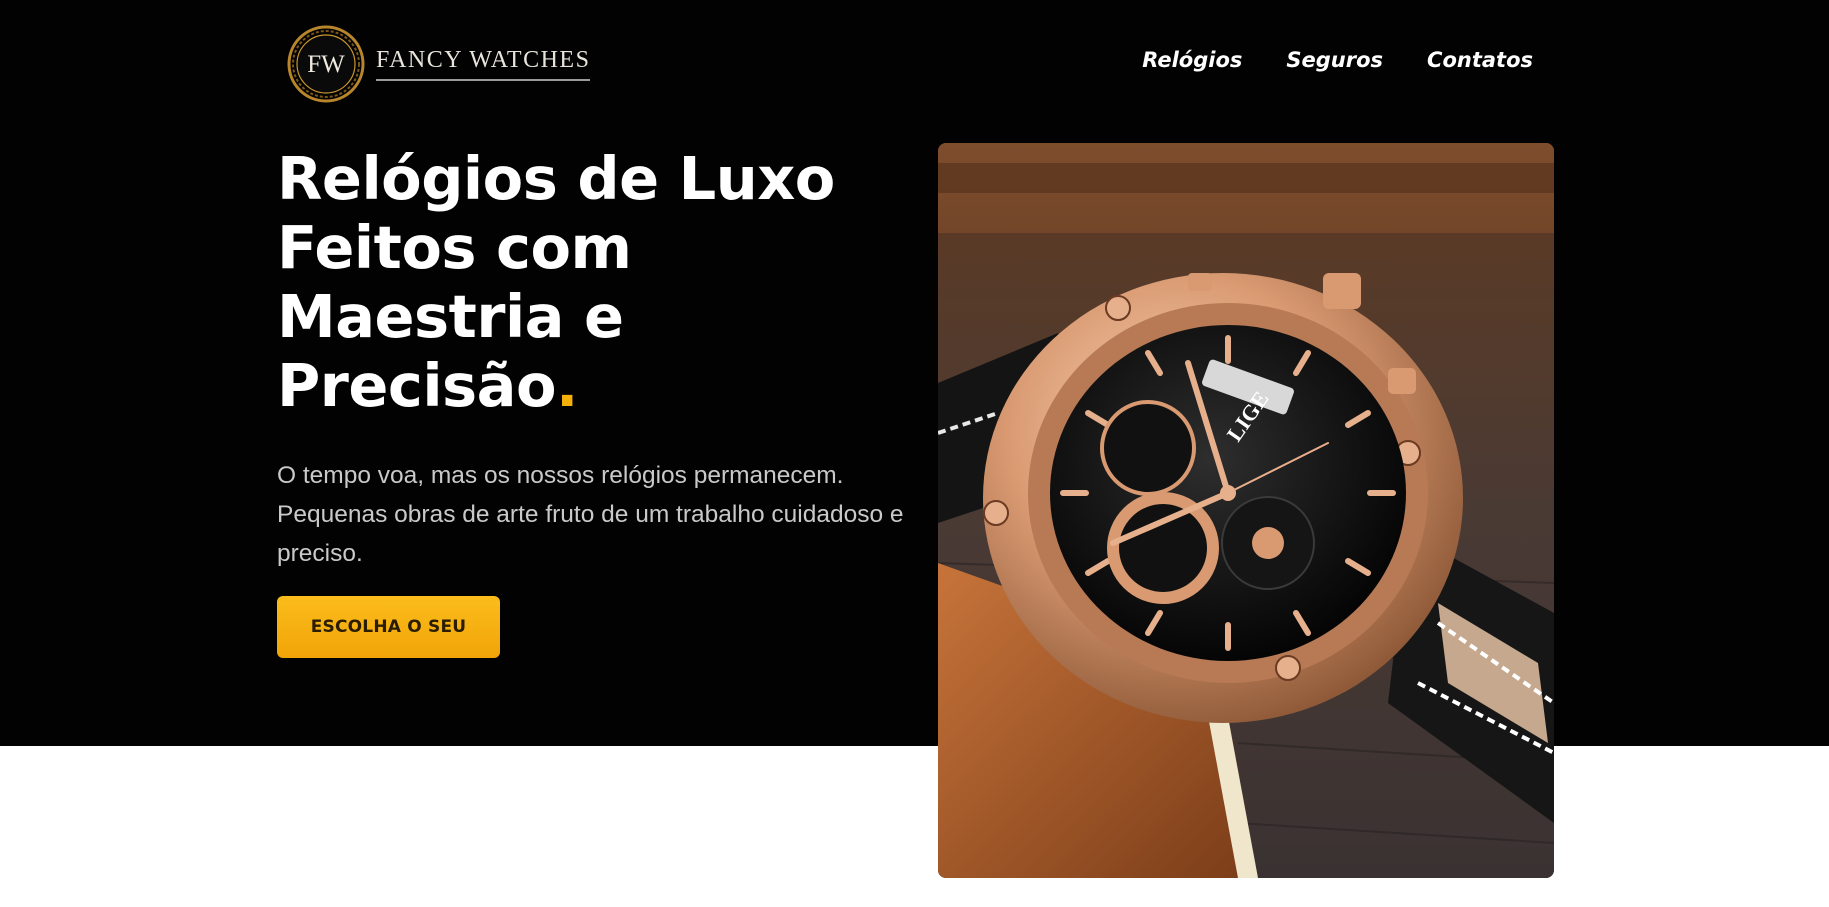 The image size is (1829, 907). What do you see at coordinates (388, 627) in the screenshot?
I see `choose-yours-button: ESCOLHA O SEU` at bounding box center [388, 627].